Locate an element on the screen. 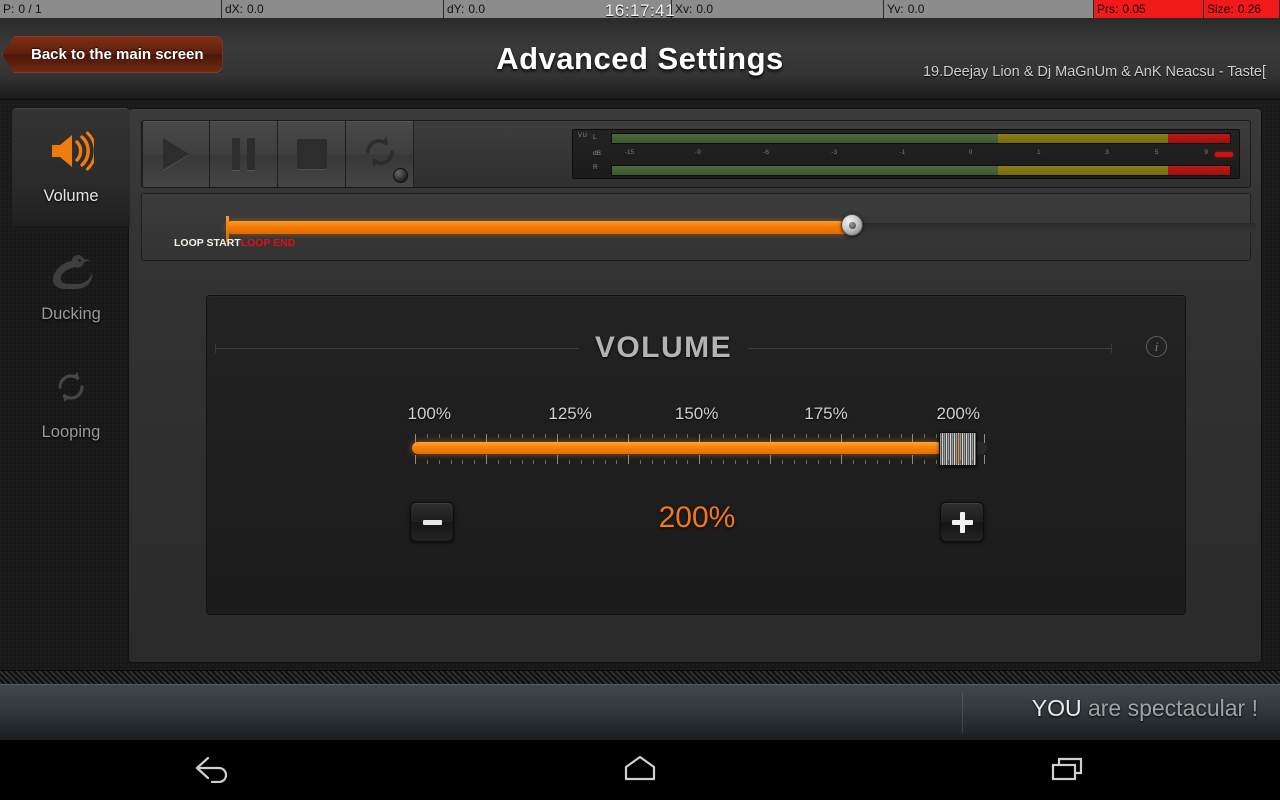 The image size is (1280, 800). header-rule-left is located at coordinates (397, 348).